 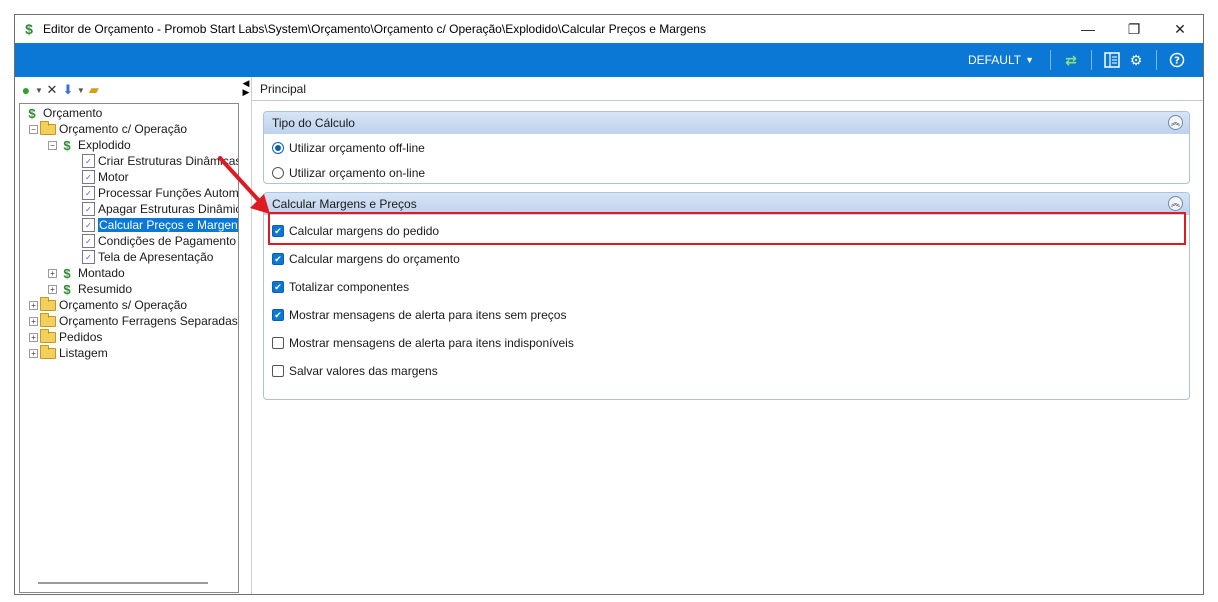 I want to click on tree-node: + Orçamento s/ Operação, so click(x=108, y=304).